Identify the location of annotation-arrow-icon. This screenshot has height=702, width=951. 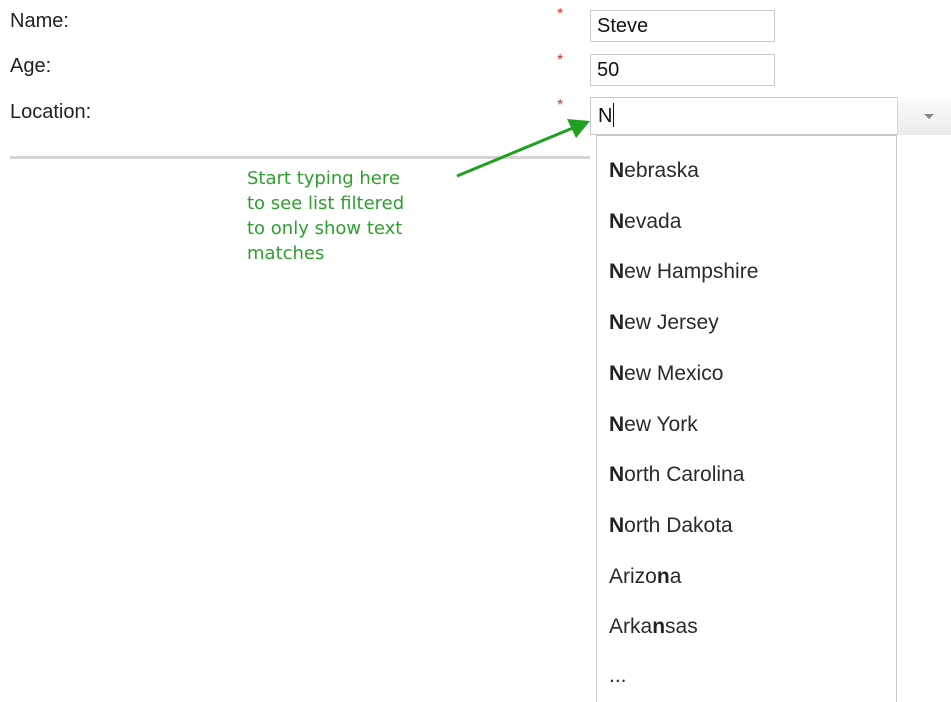
(523, 148).